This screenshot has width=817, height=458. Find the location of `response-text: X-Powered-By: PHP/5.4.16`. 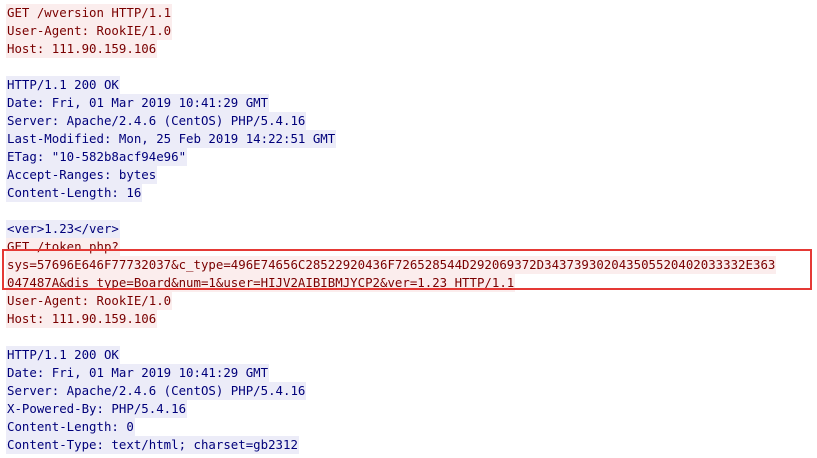

response-text: X-Powered-By: PHP/5.4.16 is located at coordinates (97, 409).